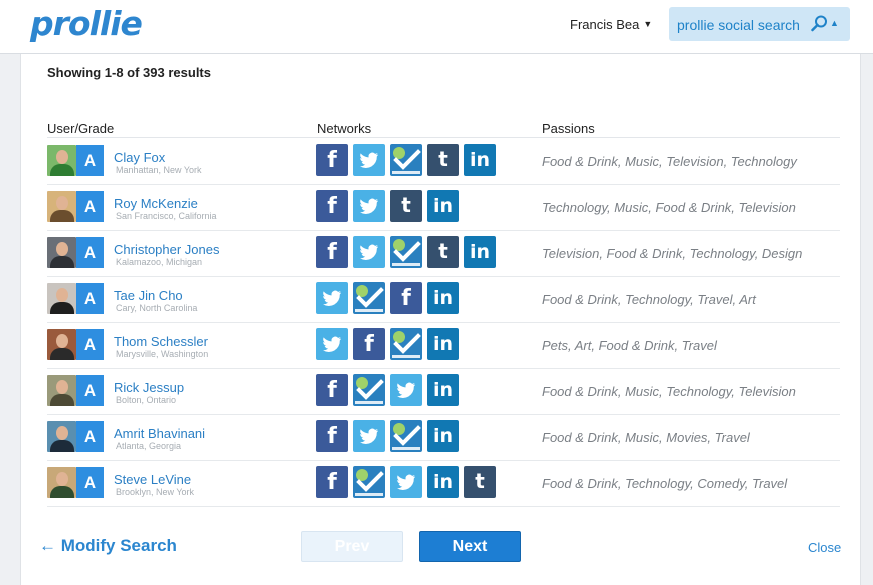  I want to click on user-location: San Francisco, California, so click(166, 216).